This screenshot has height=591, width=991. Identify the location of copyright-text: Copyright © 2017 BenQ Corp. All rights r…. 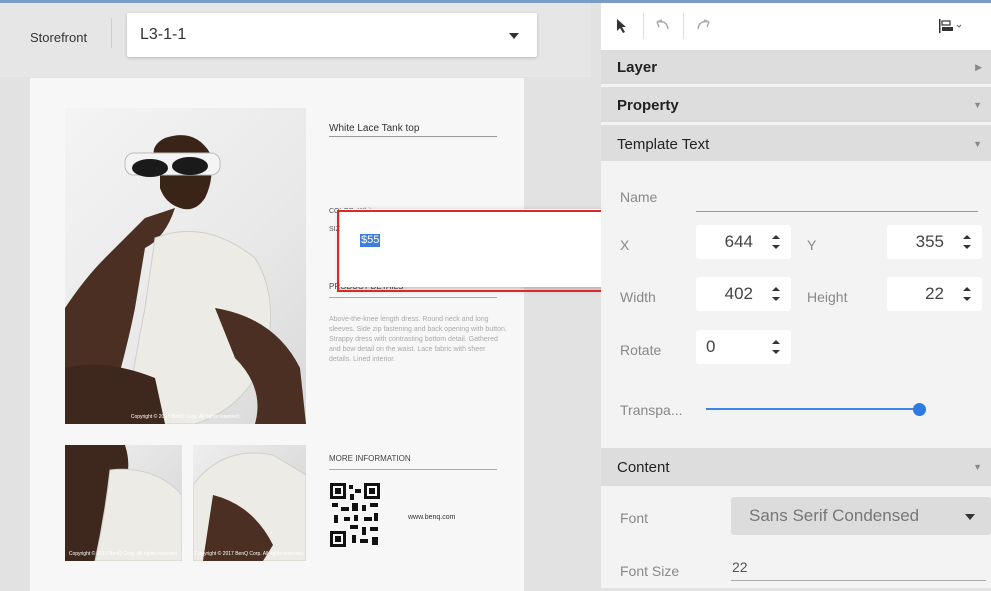
(185, 417).